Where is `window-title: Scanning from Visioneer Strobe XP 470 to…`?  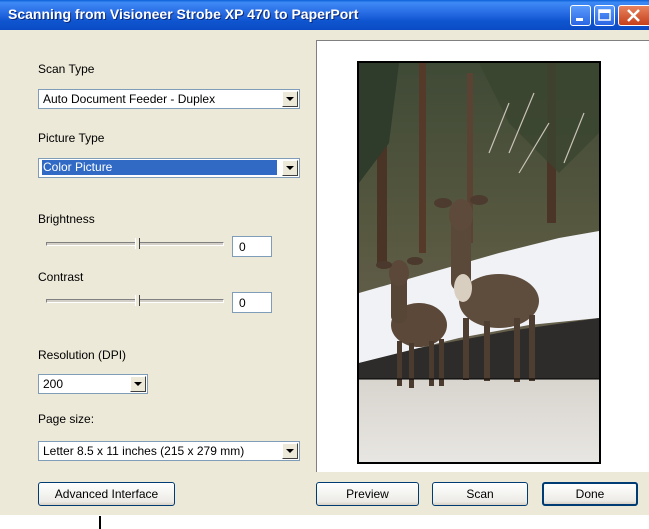
window-title: Scanning from Visioneer Strobe XP 470 to… is located at coordinates (183, 14).